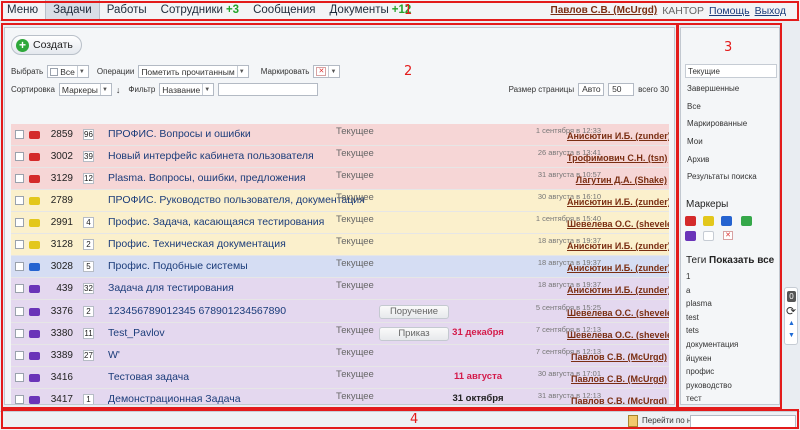 This screenshot has height=430, width=800. What do you see at coordinates (408, 10) in the screenshot?
I see `annotation-label-1: 1` at bounding box center [408, 10].